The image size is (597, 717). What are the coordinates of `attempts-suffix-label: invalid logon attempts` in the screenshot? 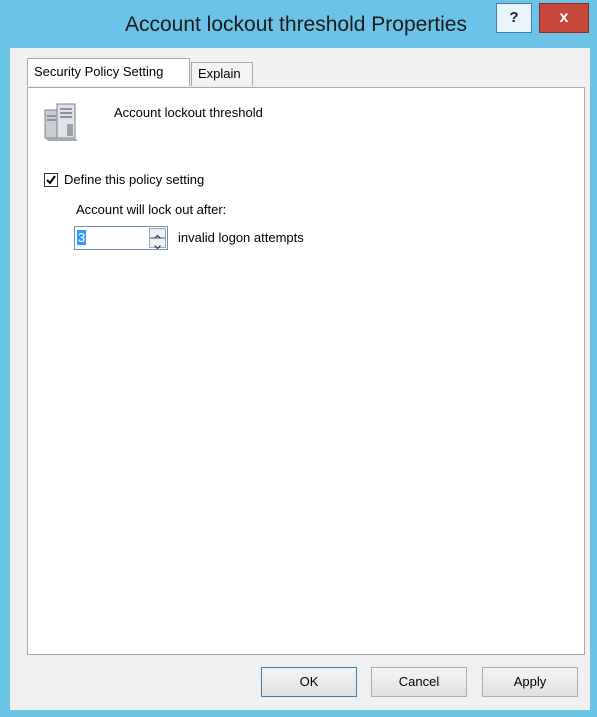 It's located at (241, 237).